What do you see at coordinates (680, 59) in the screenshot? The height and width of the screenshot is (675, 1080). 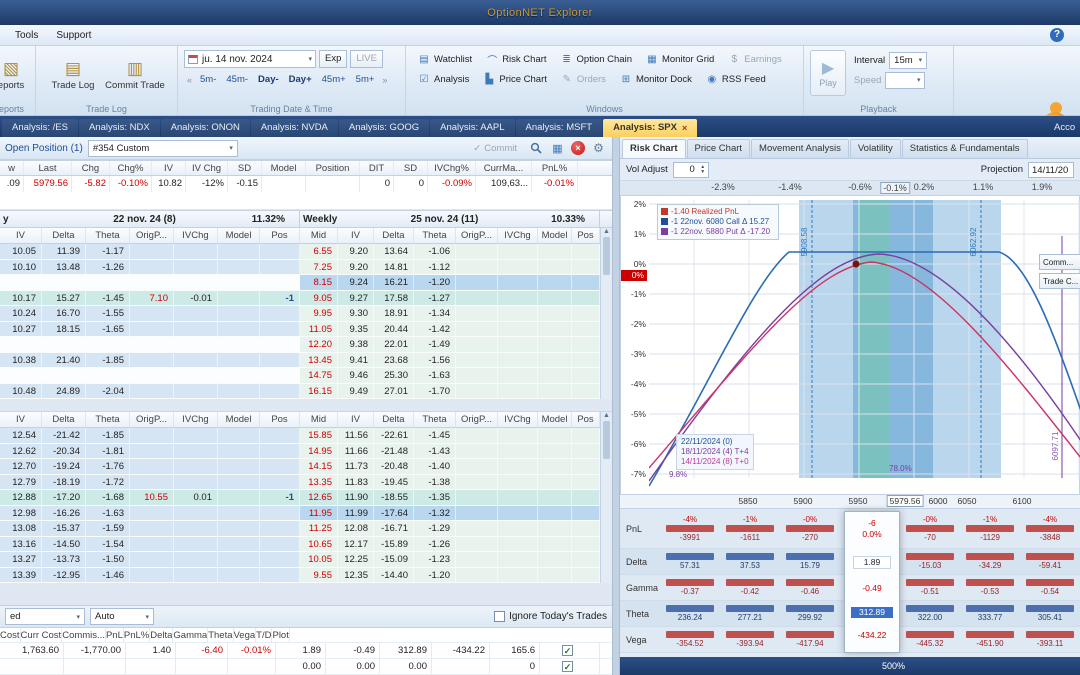 I see `window-toggle-button: ▦ Monitor Grid` at bounding box center [680, 59].